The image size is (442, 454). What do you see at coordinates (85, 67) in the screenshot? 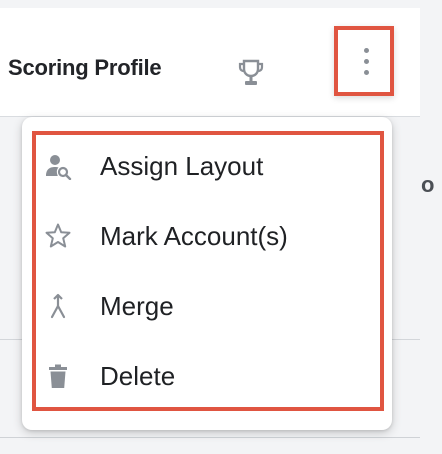
I see `page-title: Scoring Profile` at bounding box center [85, 67].